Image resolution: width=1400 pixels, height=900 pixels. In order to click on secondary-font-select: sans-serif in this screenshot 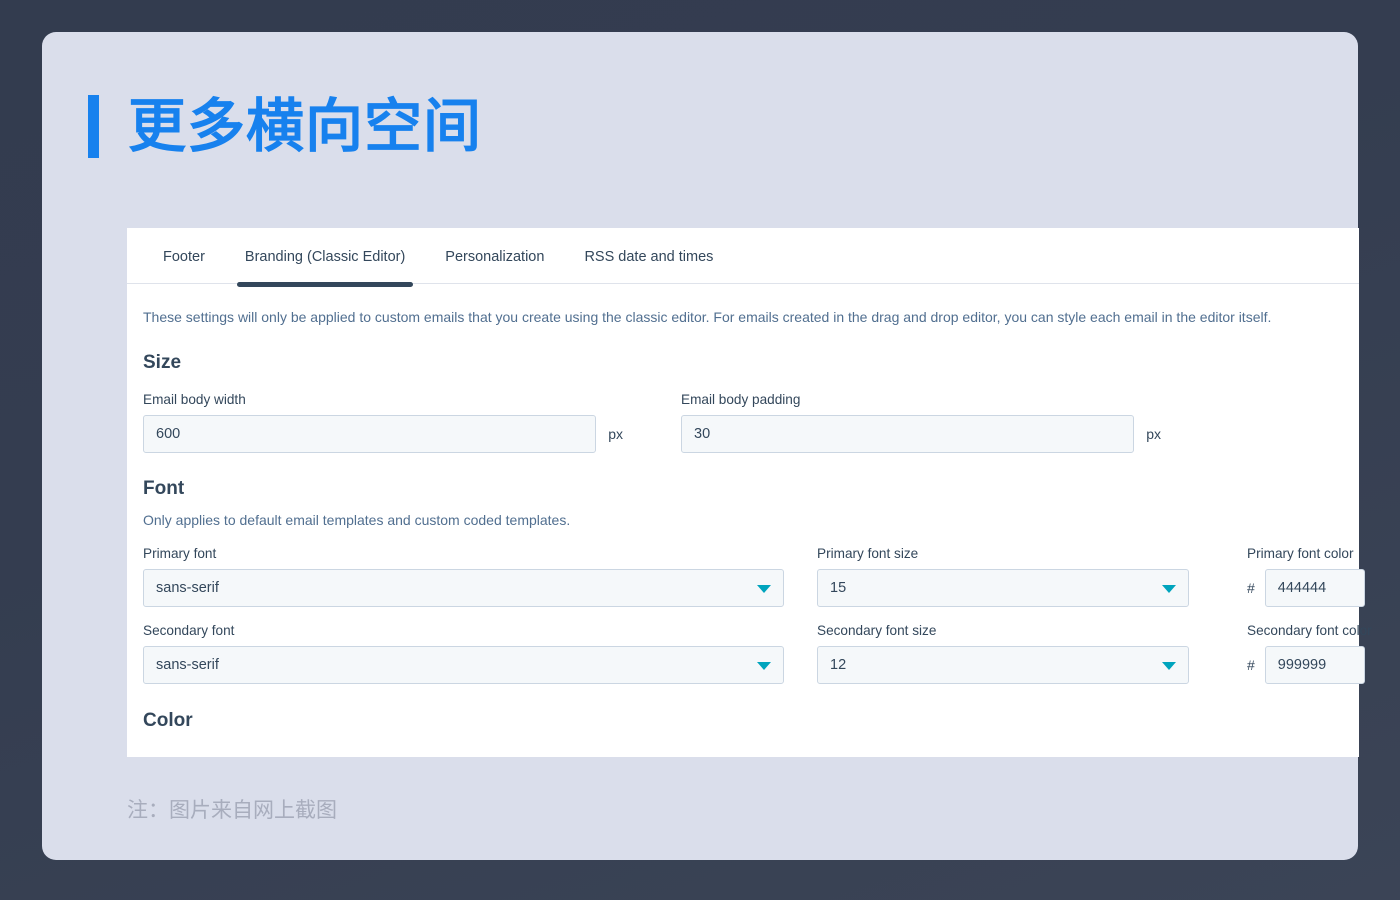, I will do `click(463, 665)`.